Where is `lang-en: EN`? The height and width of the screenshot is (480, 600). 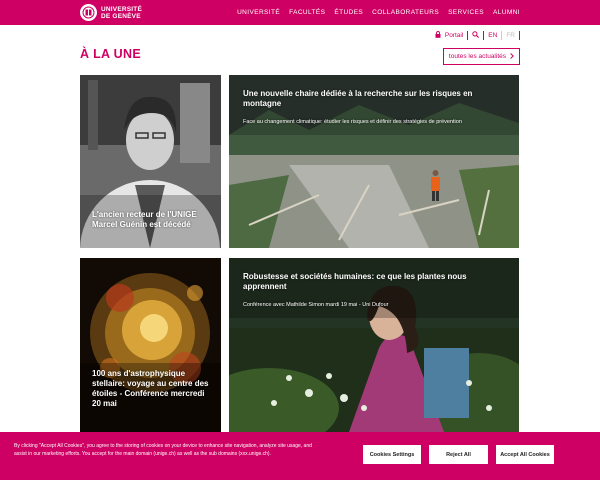
lang-en: EN is located at coordinates (492, 35).